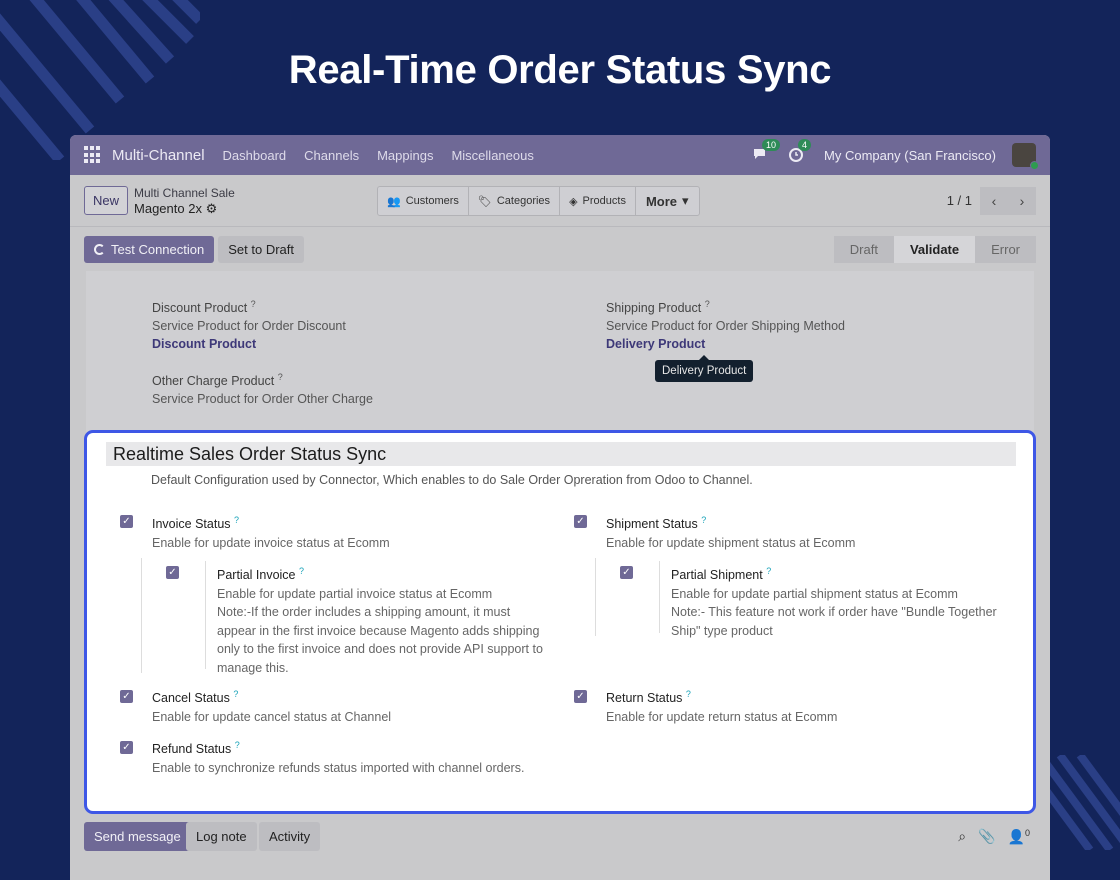 The width and height of the screenshot is (1120, 880). What do you see at coordinates (184, 193) in the screenshot?
I see `breadcrumb-parent: Multi Channel Sale` at bounding box center [184, 193].